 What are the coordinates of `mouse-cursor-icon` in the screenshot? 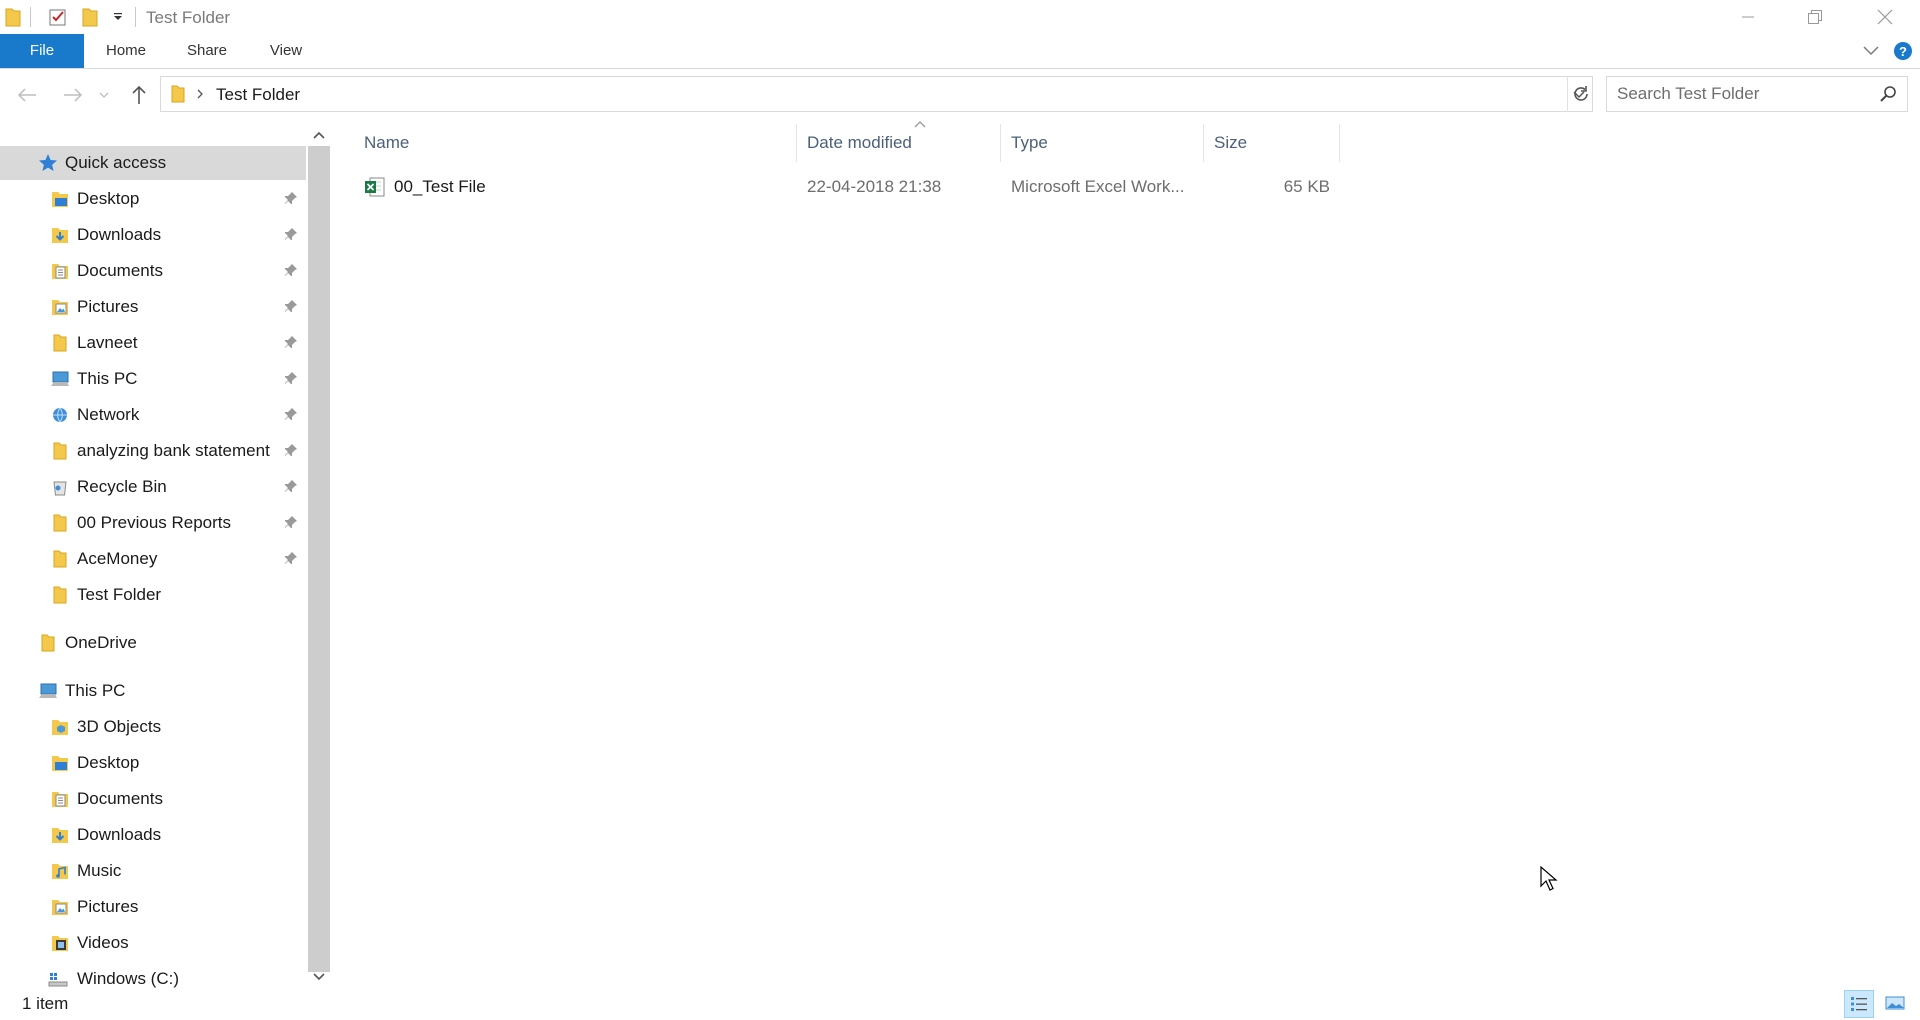 It's located at (1549, 879).